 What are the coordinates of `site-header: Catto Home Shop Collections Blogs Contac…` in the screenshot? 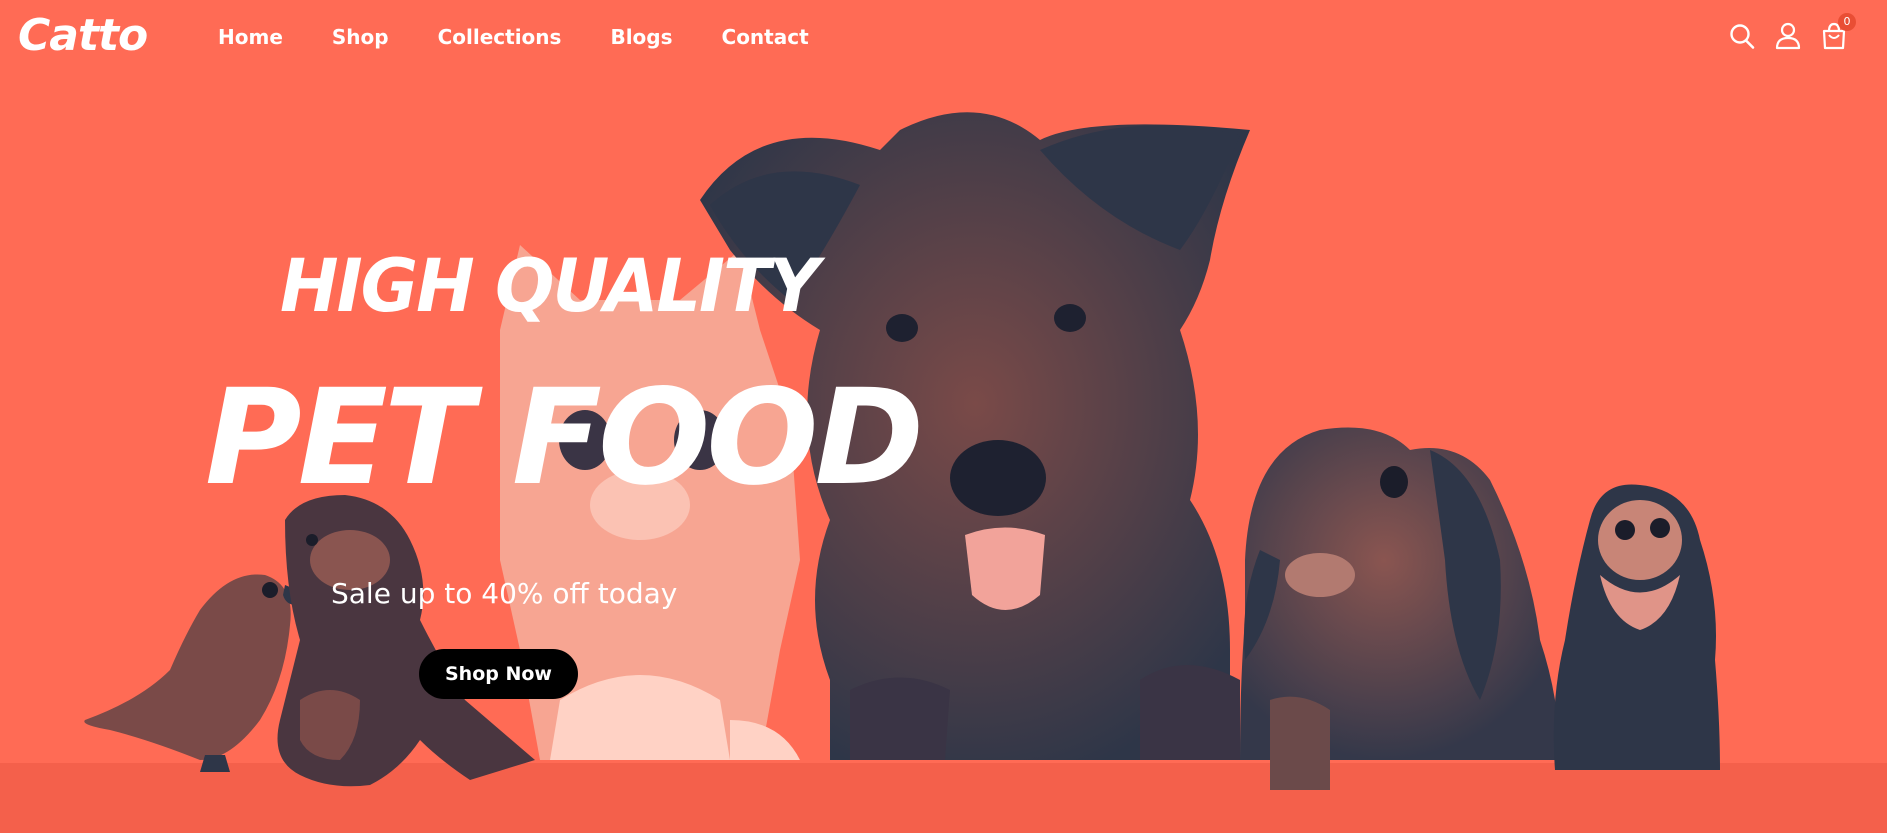 It's located at (943, 38).